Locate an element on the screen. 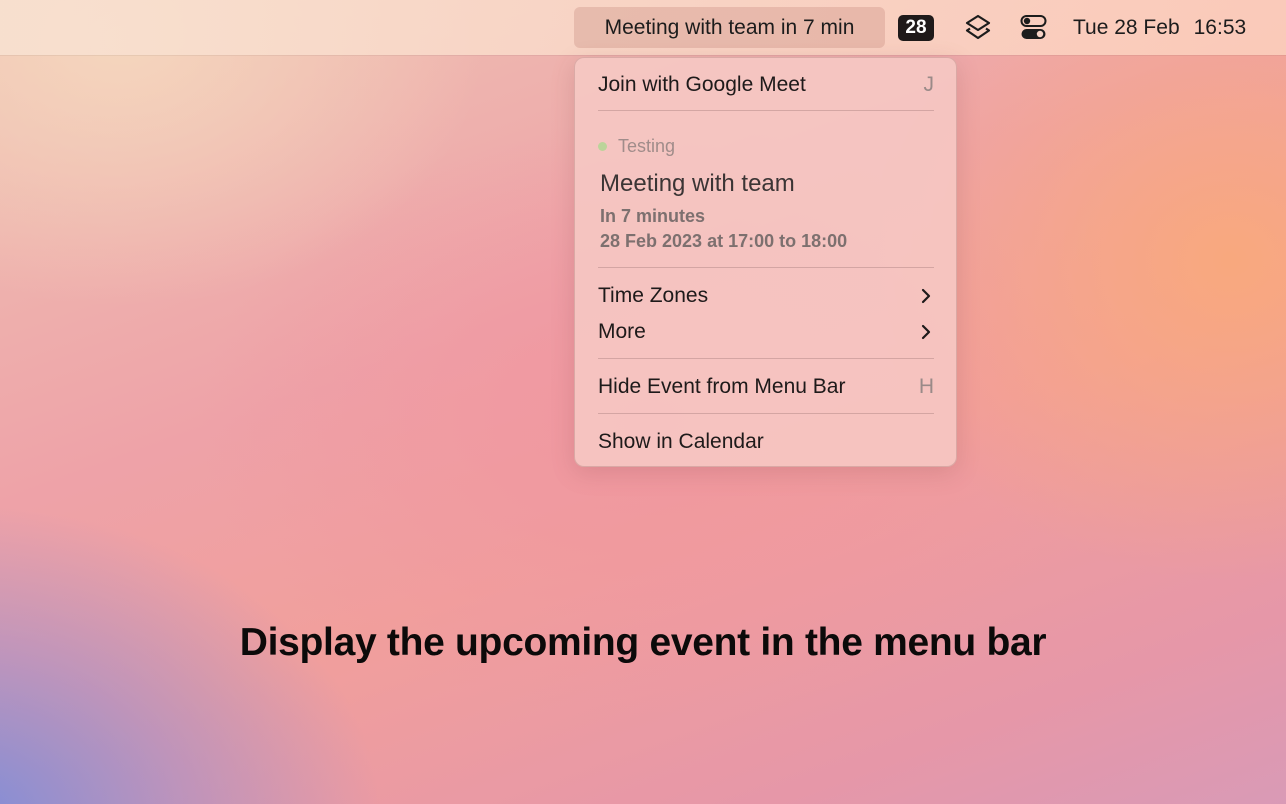 This screenshot has width=1286, height=804. join-google-meet-item: Join with Google Meet J is located at coordinates (766, 85).